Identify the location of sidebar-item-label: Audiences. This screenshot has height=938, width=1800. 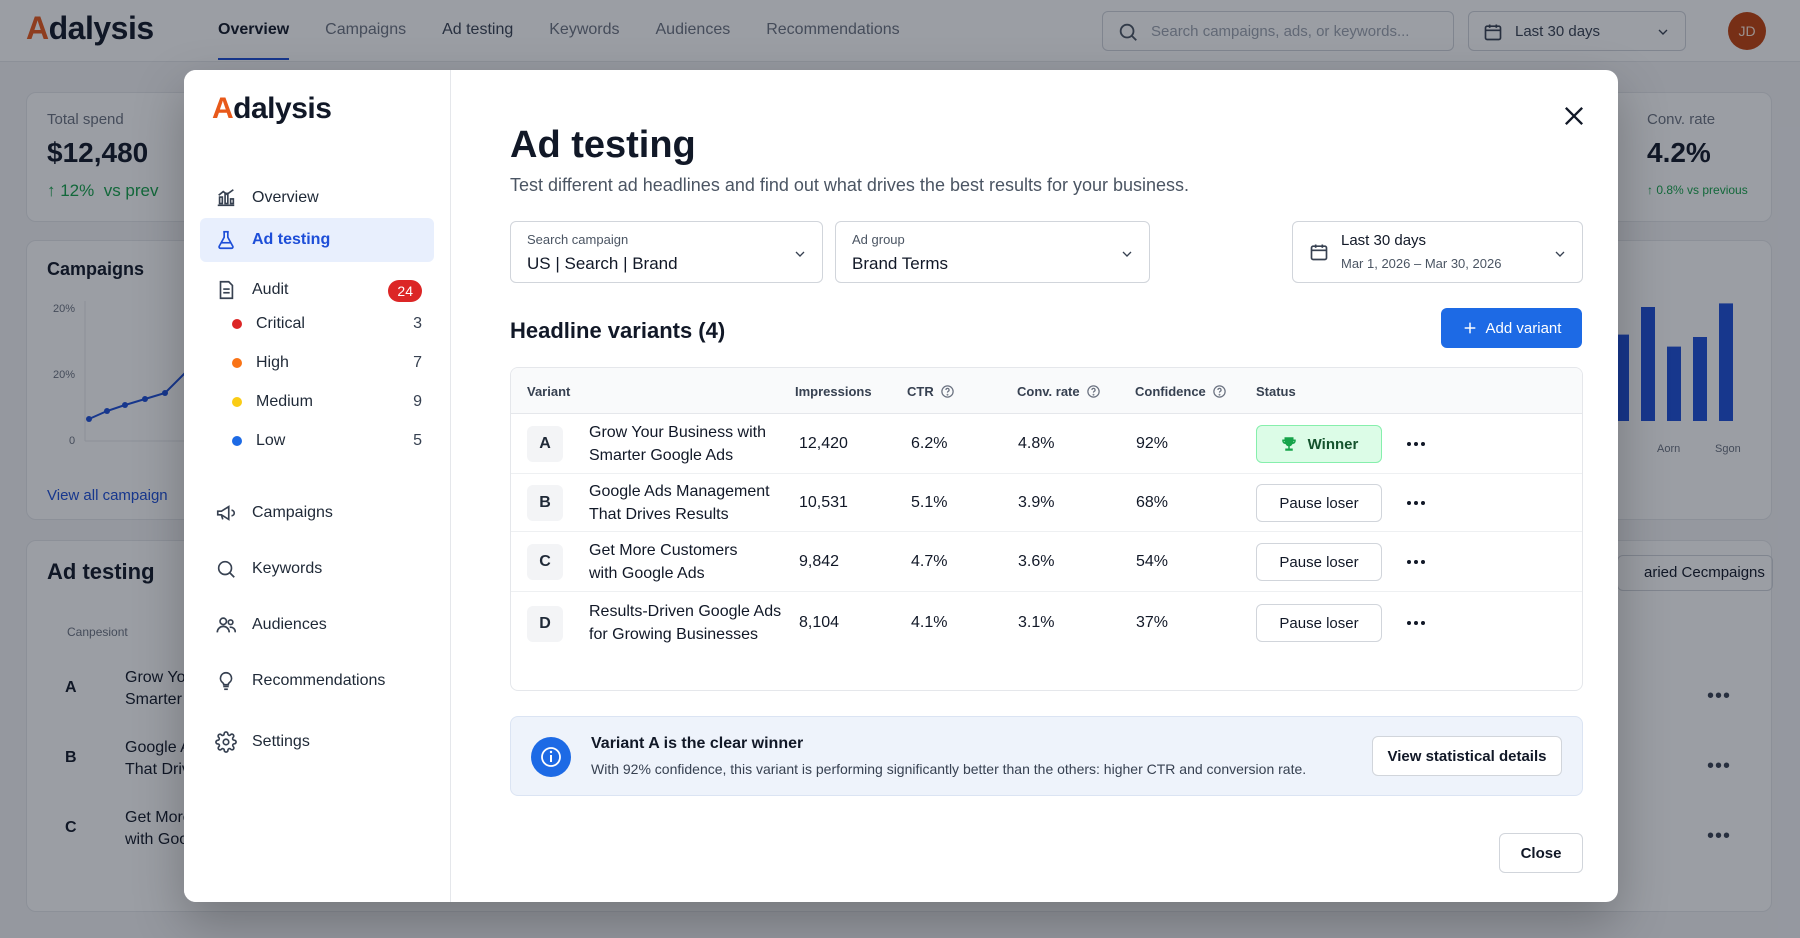
(289, 624).